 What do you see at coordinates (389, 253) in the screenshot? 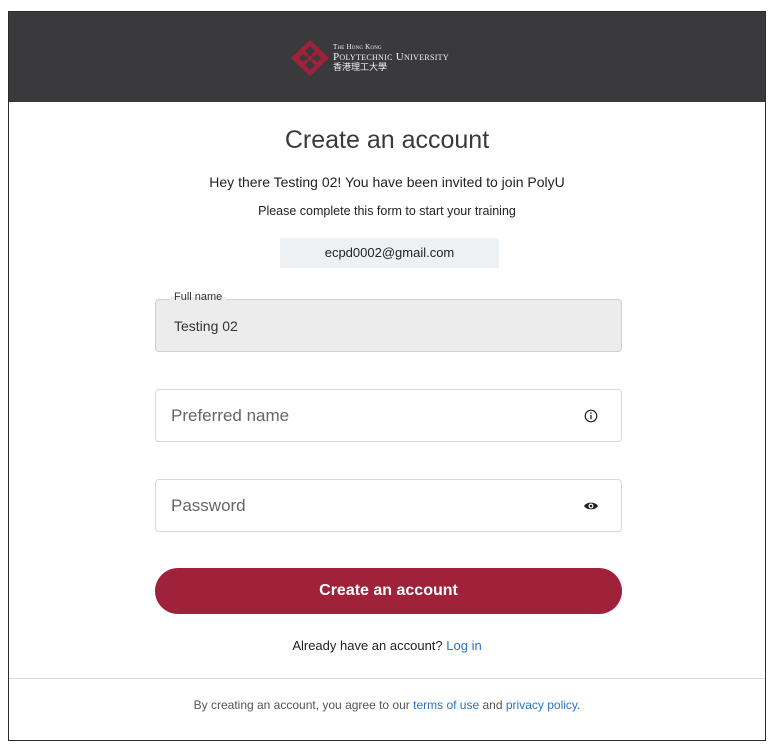
I see `email-badge: ecpd0002@gmail.com` at bounding box center [389, 253].